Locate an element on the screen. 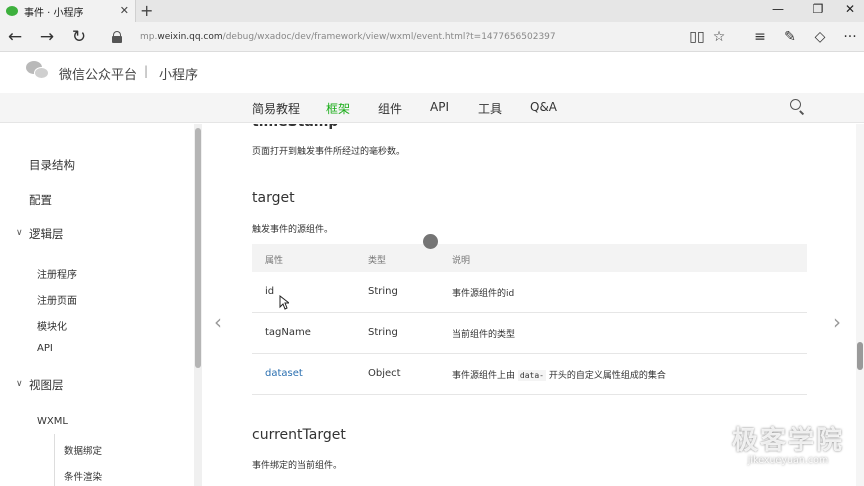 The height and width of the screenshot is (486, 864). timestamp-desc: 页面打开到触发事件所经过的毫秒数。 is located at coordinates (329, 152).